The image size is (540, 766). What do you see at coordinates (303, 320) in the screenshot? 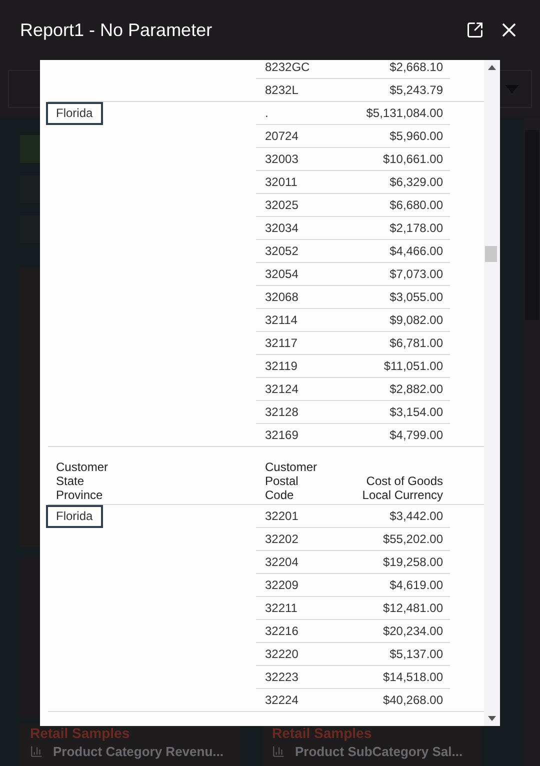
I see `table-cell: 32114` at bounding box center [303, 320].